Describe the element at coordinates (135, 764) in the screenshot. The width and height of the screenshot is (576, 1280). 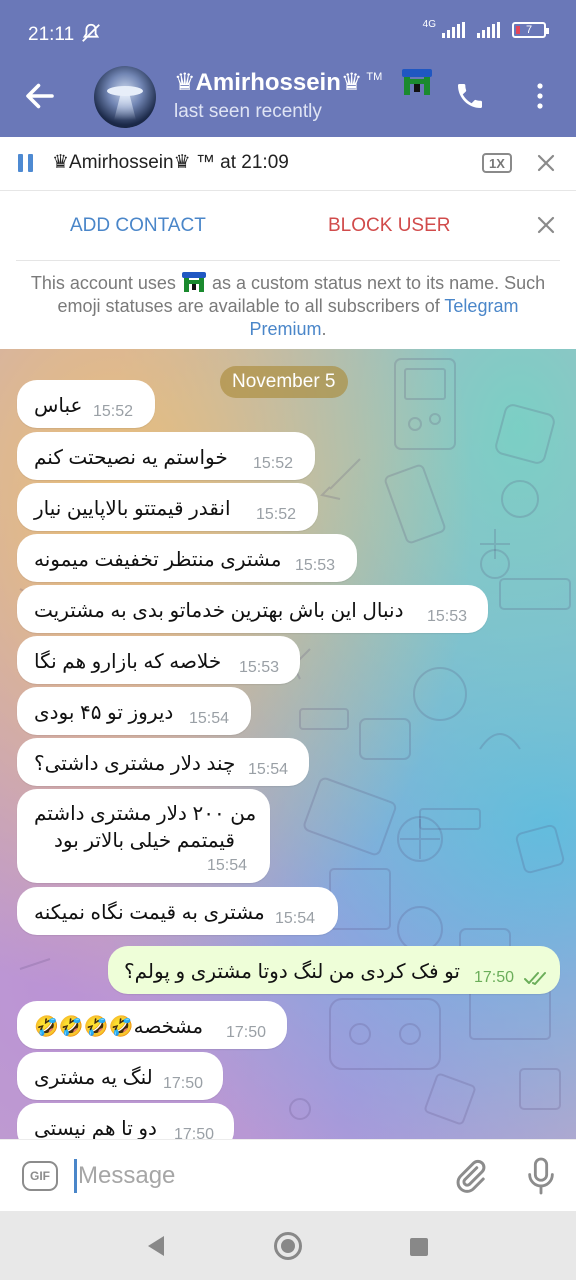
I see `message-text: چند دلار مشتری داشتی؟` at that location.